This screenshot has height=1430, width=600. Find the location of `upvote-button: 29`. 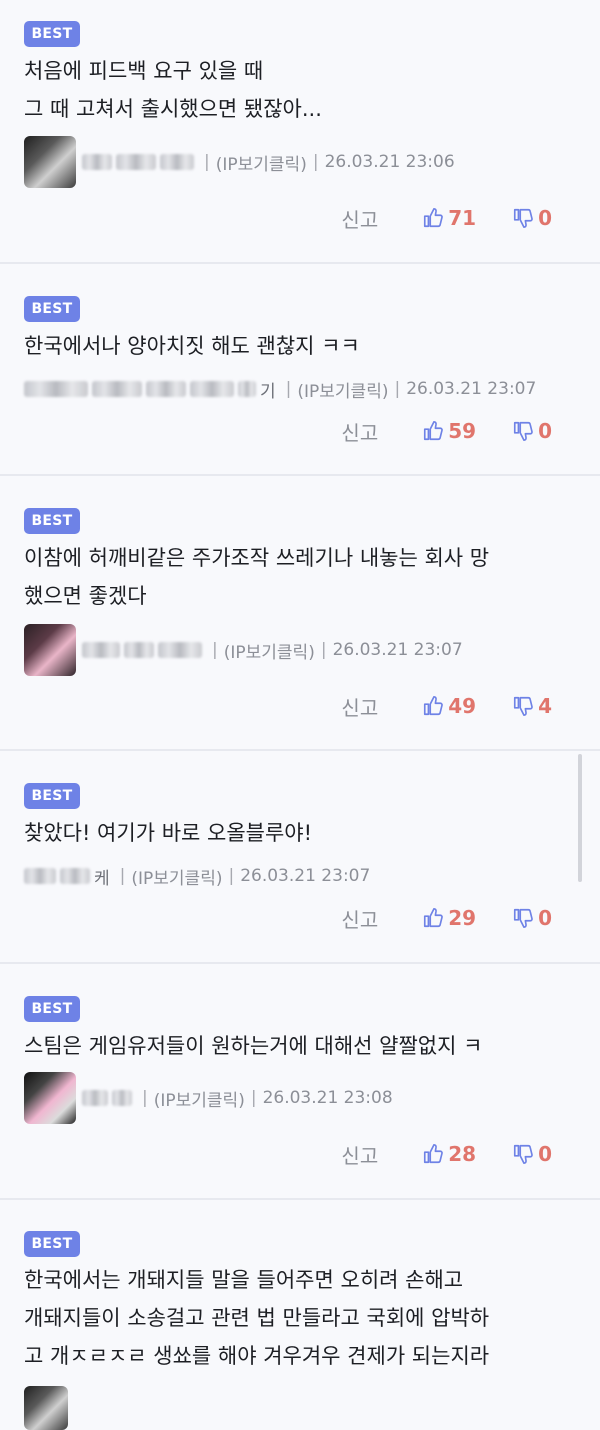

upvote-button: 29 is located at coordinates (449, 918).